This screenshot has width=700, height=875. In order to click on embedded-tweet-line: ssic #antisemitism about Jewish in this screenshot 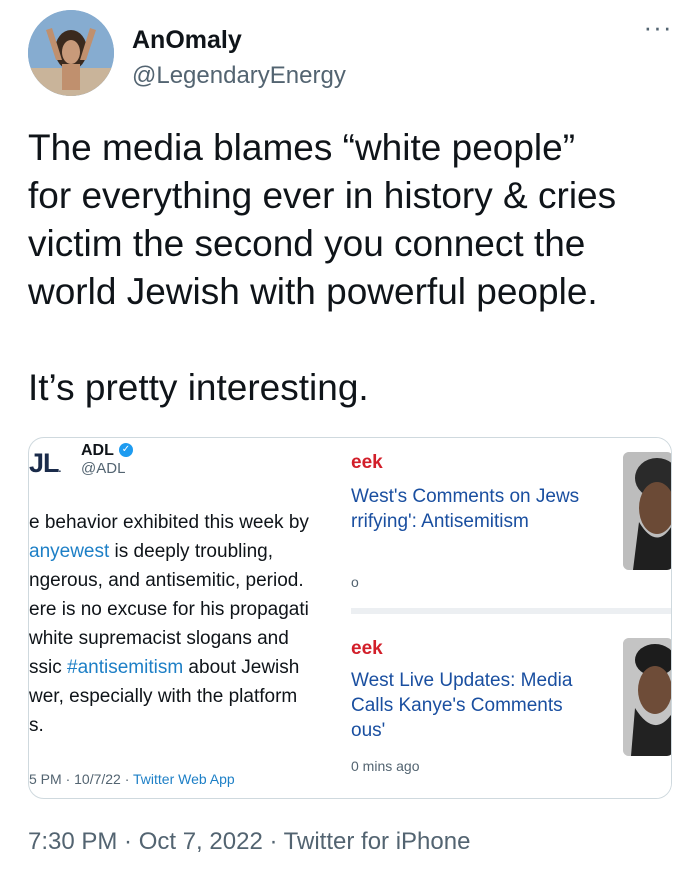, I will do `click(190, 667)`.